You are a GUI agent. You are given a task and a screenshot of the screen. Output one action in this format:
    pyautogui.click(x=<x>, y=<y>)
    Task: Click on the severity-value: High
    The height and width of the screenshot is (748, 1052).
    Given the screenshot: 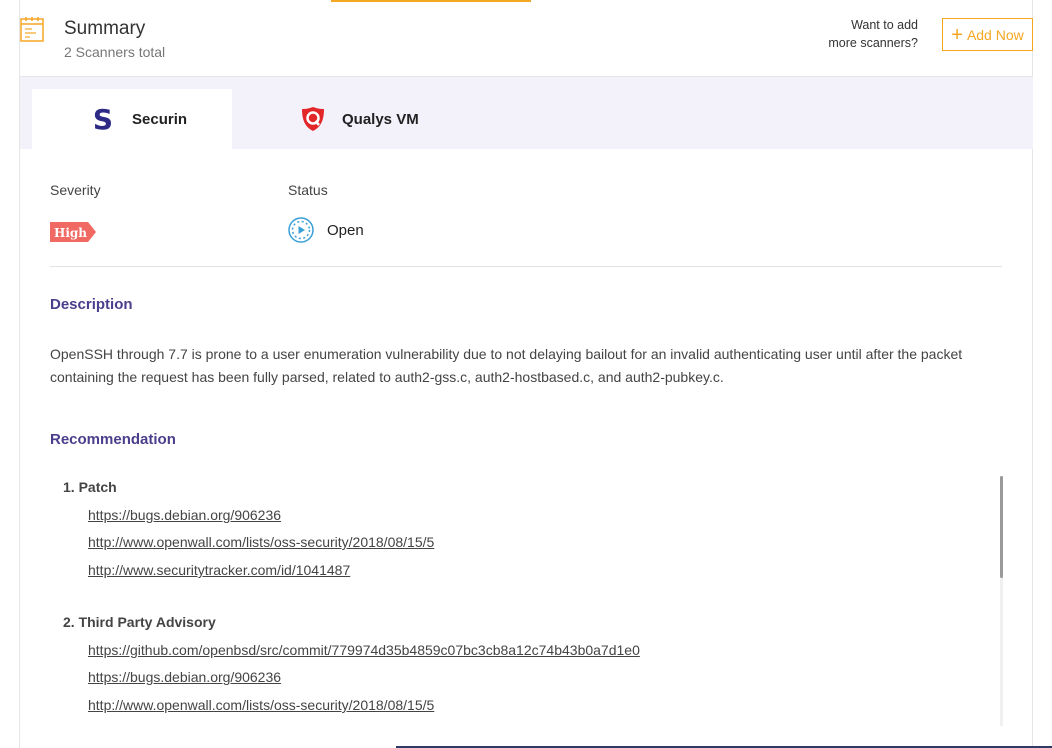 What is the action you would take?
    pyautogui.click(x=70, y=233)
    